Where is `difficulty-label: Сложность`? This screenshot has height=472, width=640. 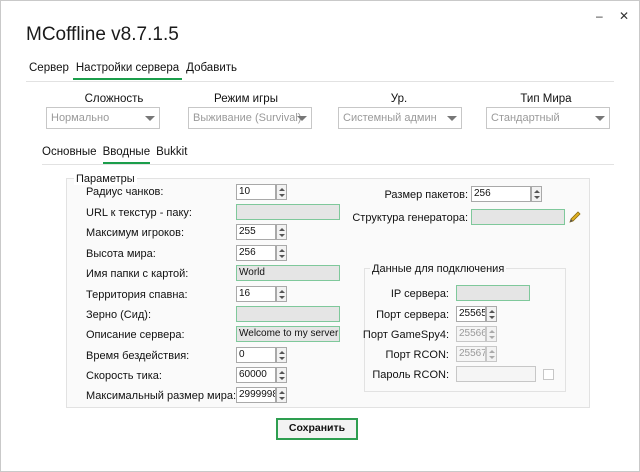
difficulty-label: Сложность is located at coordinates (114, 99).